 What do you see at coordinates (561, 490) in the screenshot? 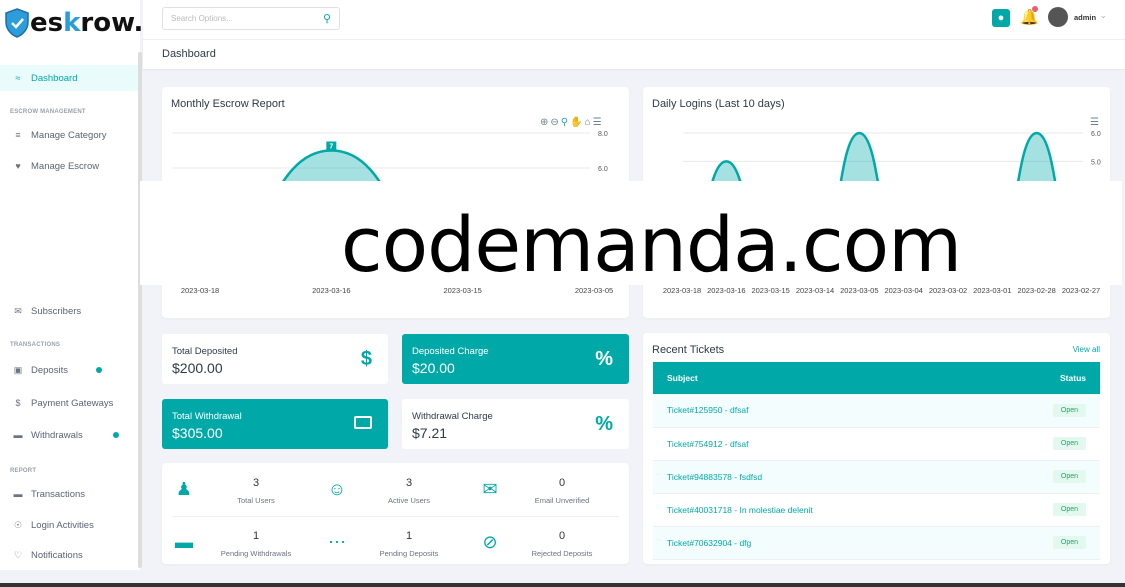
I see `count-email-unverified: ✉ 0 Email Unverified` at bounding box center [561, 490].